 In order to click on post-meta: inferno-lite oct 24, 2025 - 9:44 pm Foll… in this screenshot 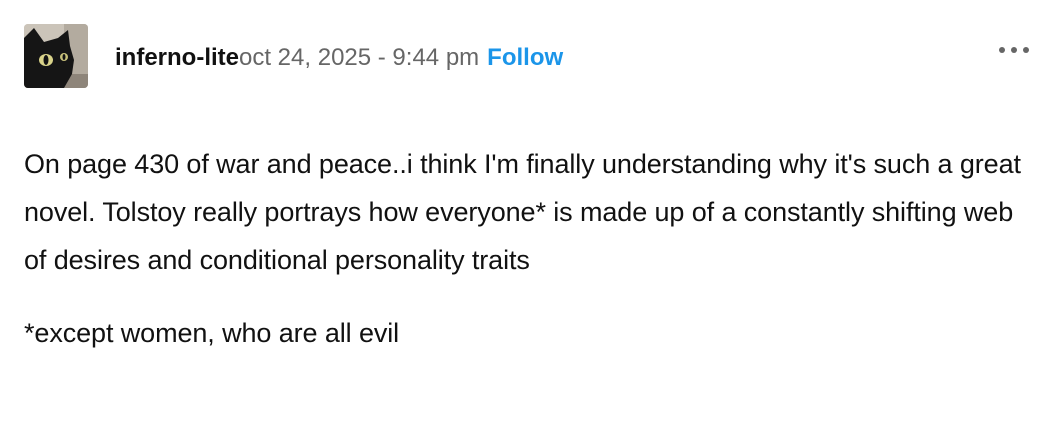, I will do `click(339, 59)`.